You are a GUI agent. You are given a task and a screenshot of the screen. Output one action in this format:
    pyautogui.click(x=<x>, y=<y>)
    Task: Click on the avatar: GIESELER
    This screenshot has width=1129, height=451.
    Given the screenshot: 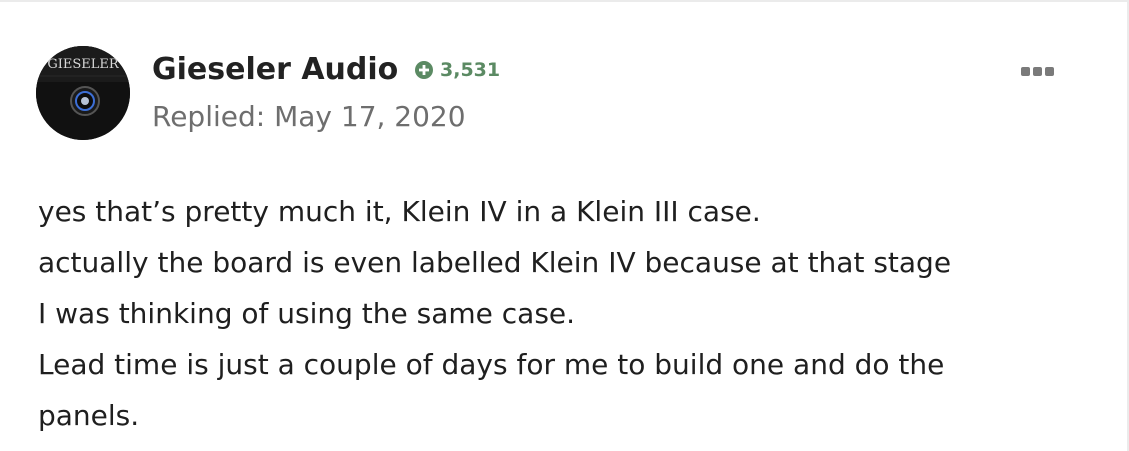 What is the action you would take?
    pyautogui.click(x=83, y=93)
    